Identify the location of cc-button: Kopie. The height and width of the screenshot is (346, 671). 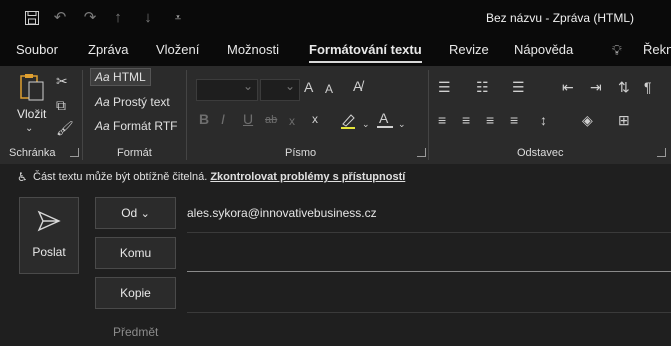
(135, 293).